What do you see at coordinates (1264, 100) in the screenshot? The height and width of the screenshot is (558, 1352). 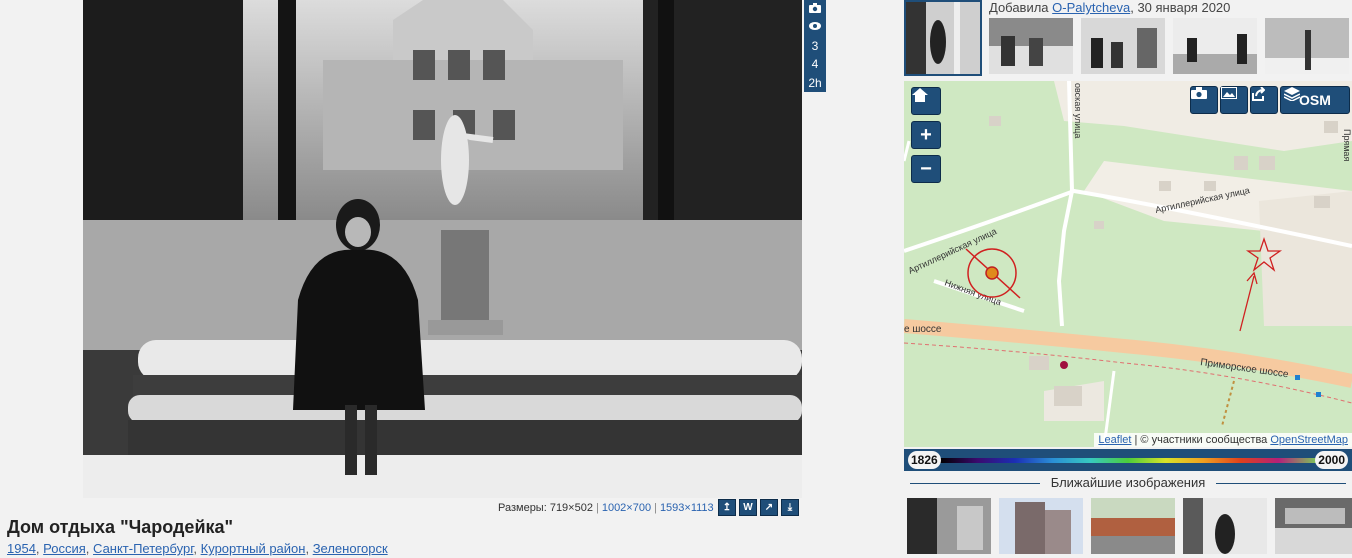 I see `share-icon` at bounding box center [1264, 100].